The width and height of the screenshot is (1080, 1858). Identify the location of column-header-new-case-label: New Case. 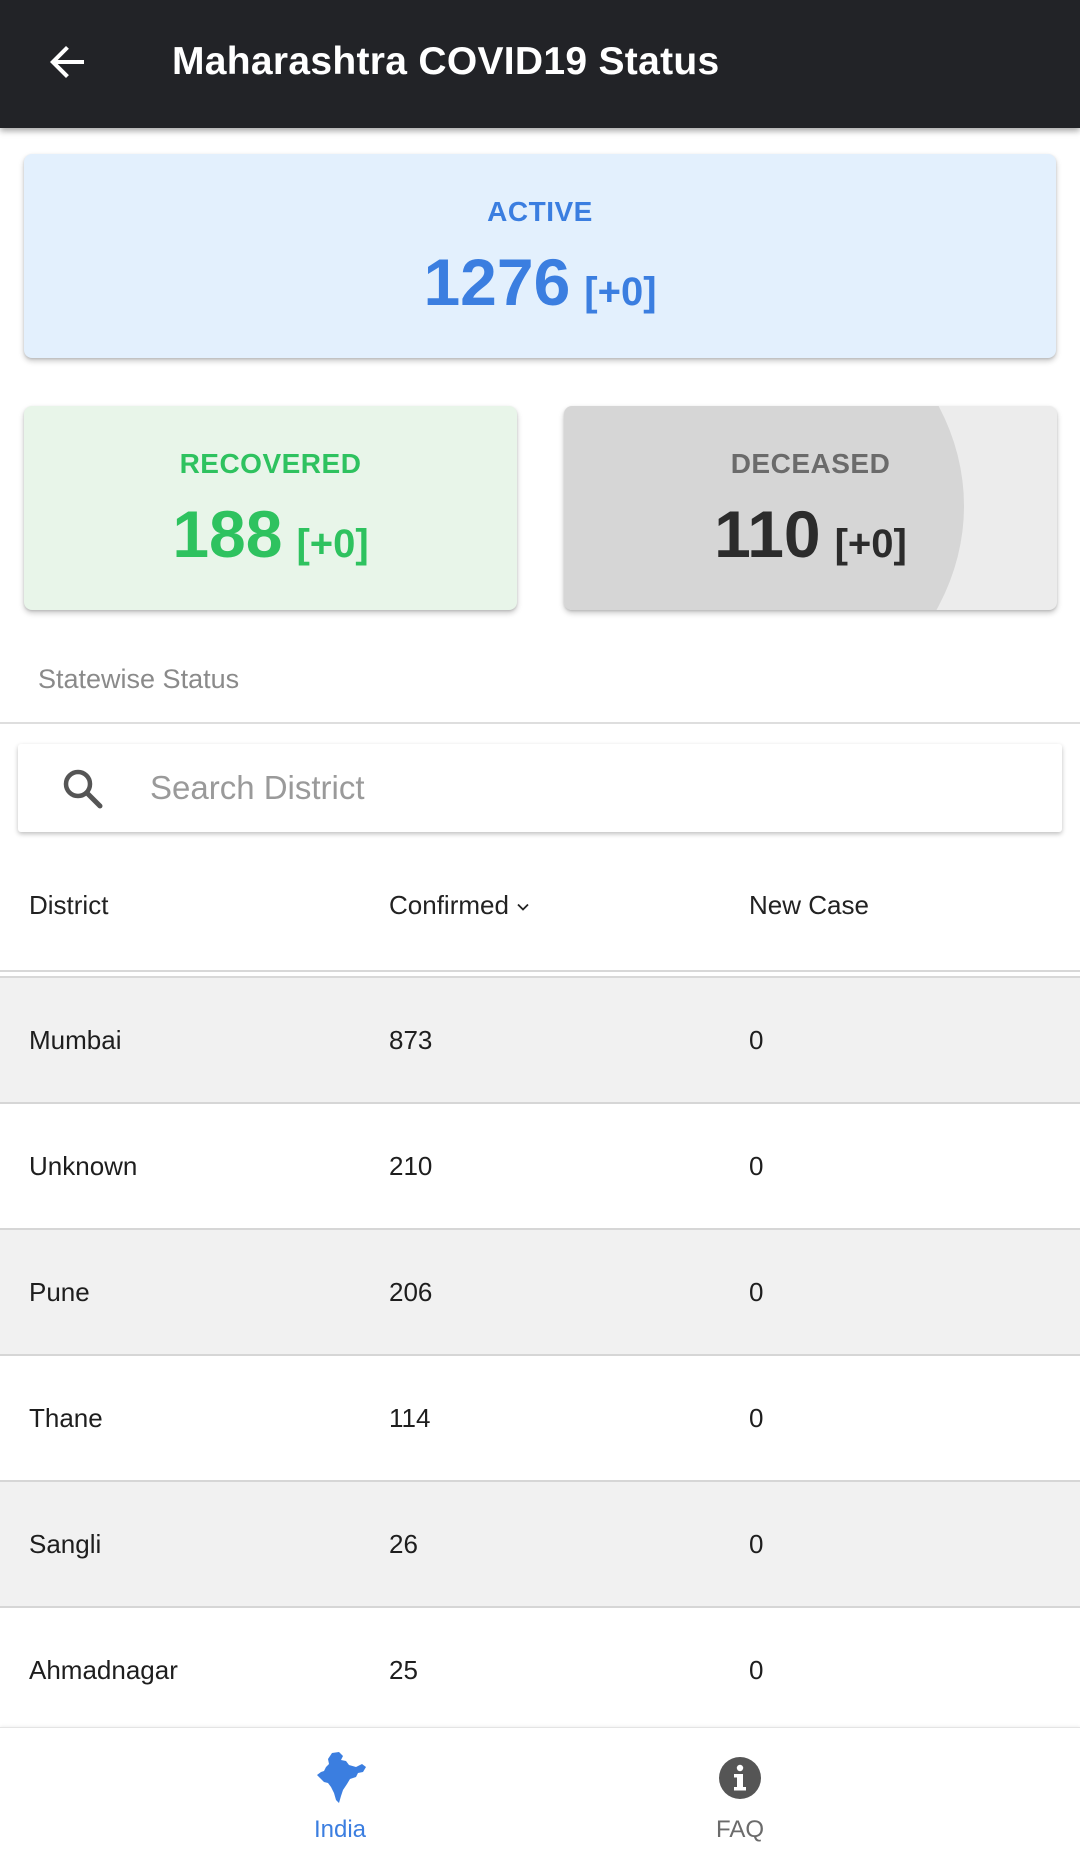
(809, 905).